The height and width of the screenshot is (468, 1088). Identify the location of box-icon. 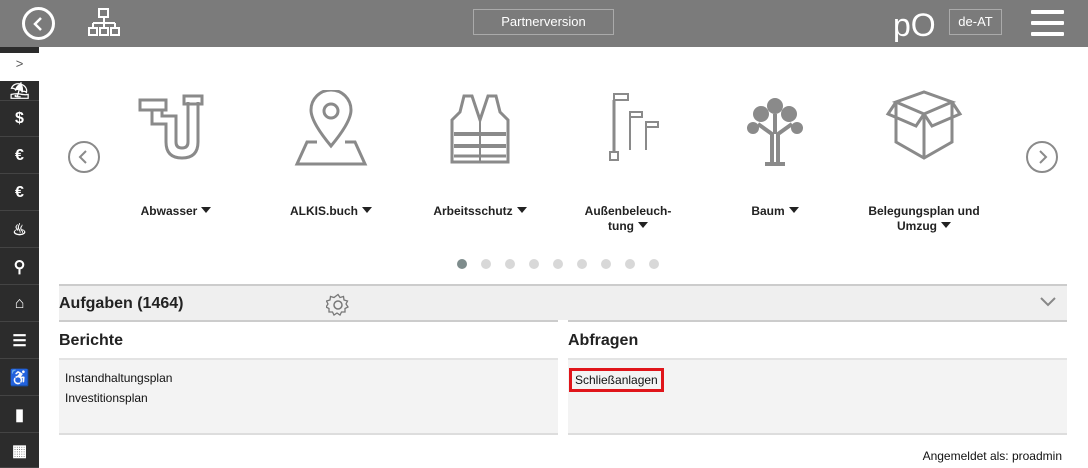
(924, 130).